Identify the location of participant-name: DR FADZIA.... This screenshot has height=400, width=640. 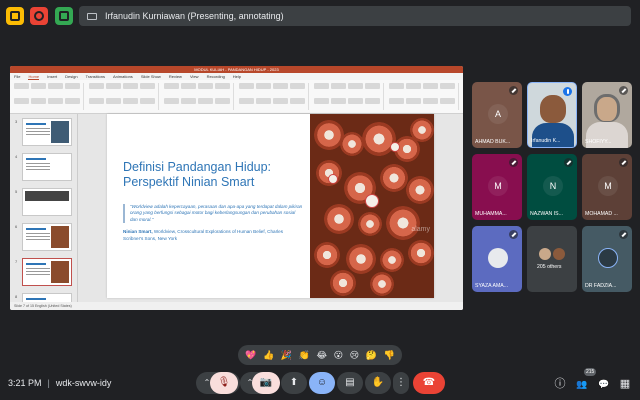
(601, 286).